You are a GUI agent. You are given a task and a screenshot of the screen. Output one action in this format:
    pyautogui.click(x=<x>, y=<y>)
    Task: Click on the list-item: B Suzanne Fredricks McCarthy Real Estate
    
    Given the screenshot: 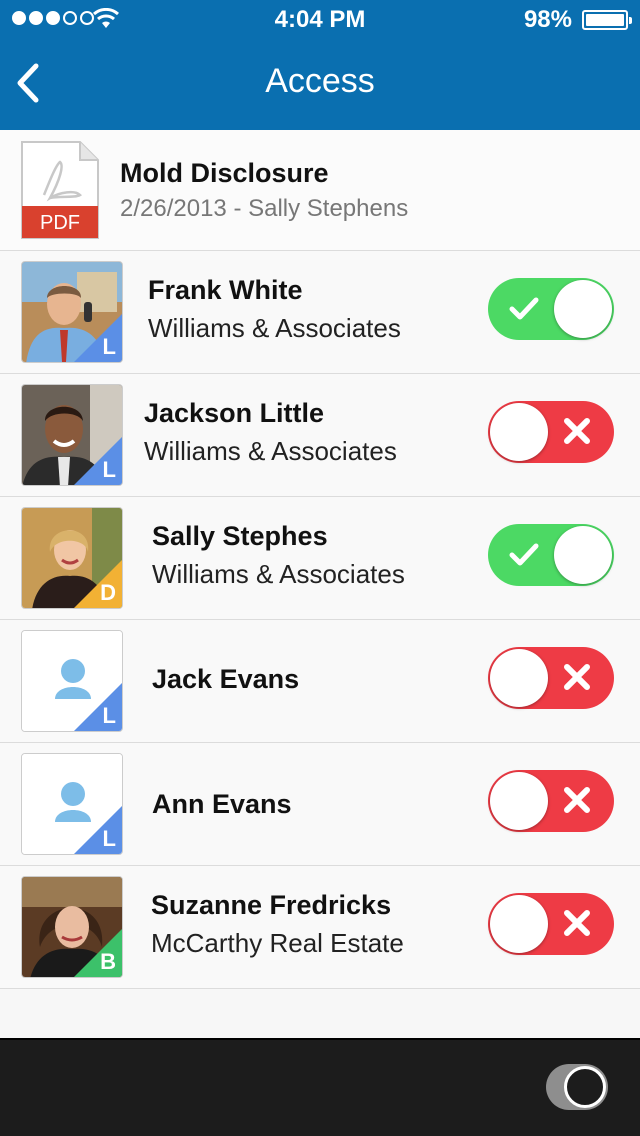 What is the action you would take?
    pyautogui.click(x=320, y=927)
    